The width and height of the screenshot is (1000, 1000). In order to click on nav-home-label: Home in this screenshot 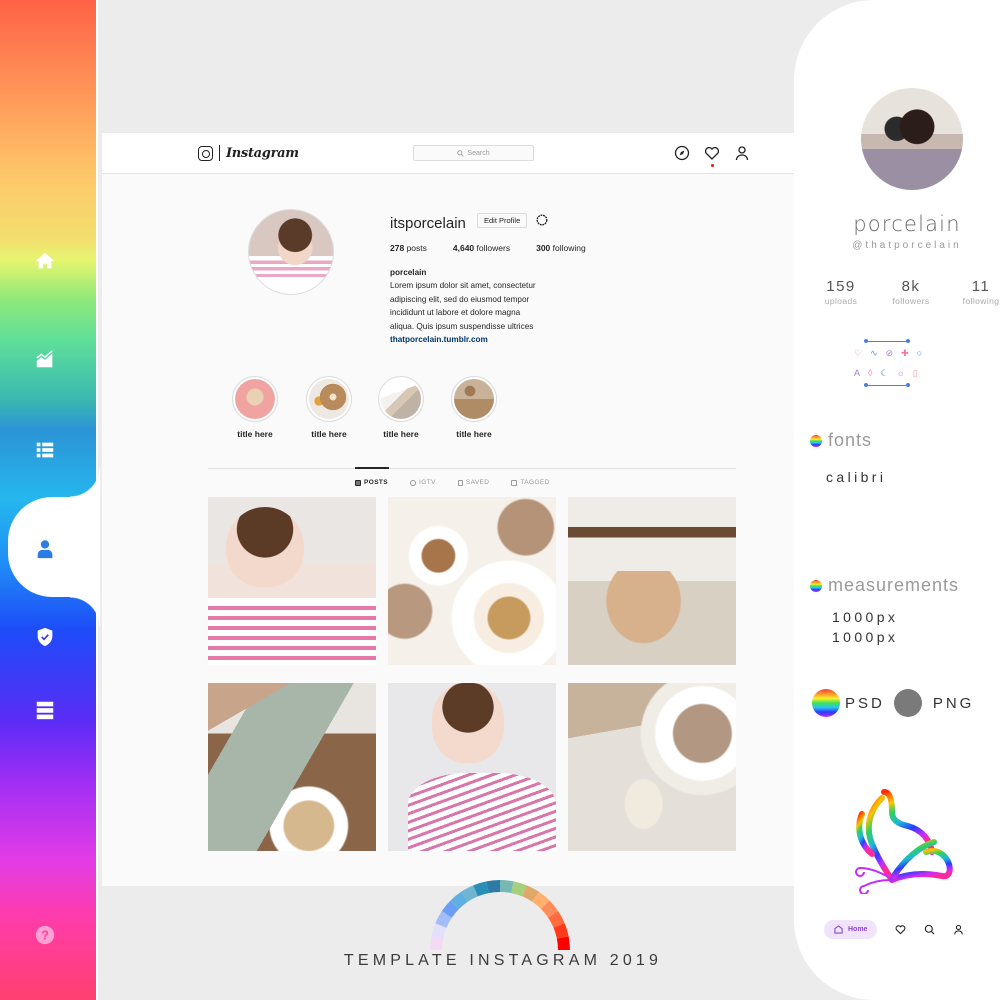, I will do `click(858, 929)`.